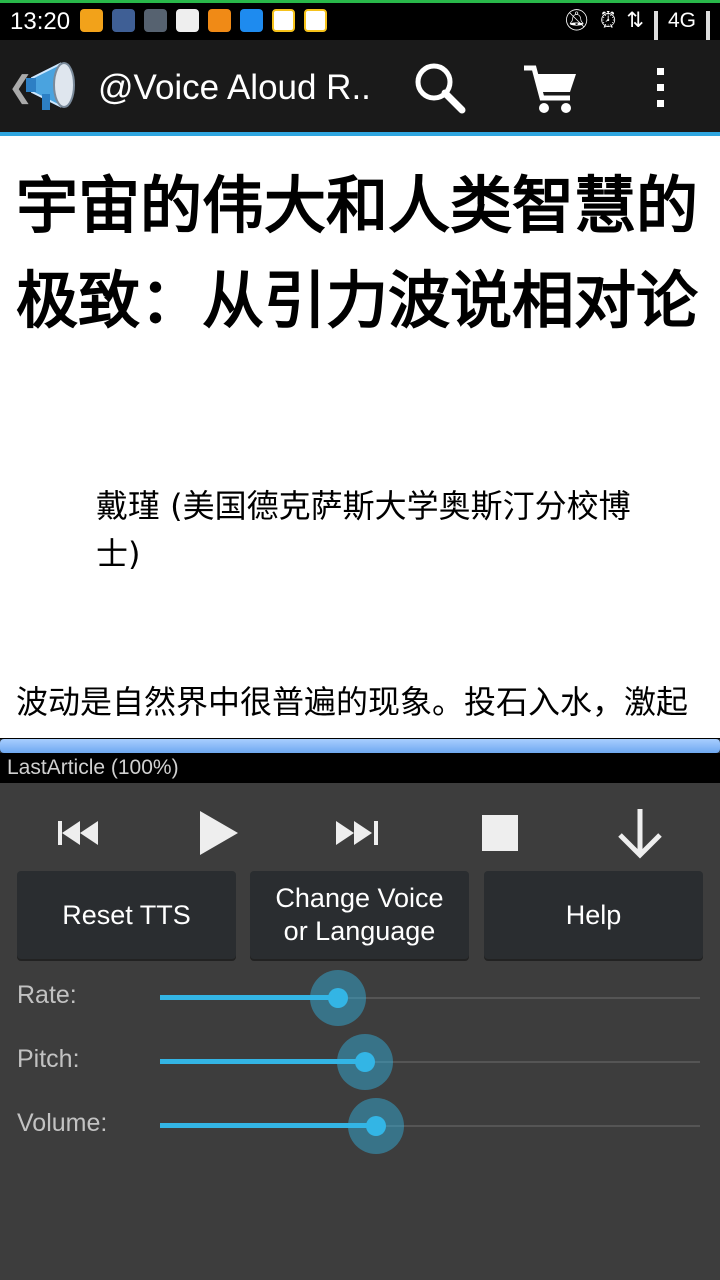 This screenshot has height=1280, width=720. I want to click on action-bar: ❮ @Voice Aloud R.., so click(360, 86).